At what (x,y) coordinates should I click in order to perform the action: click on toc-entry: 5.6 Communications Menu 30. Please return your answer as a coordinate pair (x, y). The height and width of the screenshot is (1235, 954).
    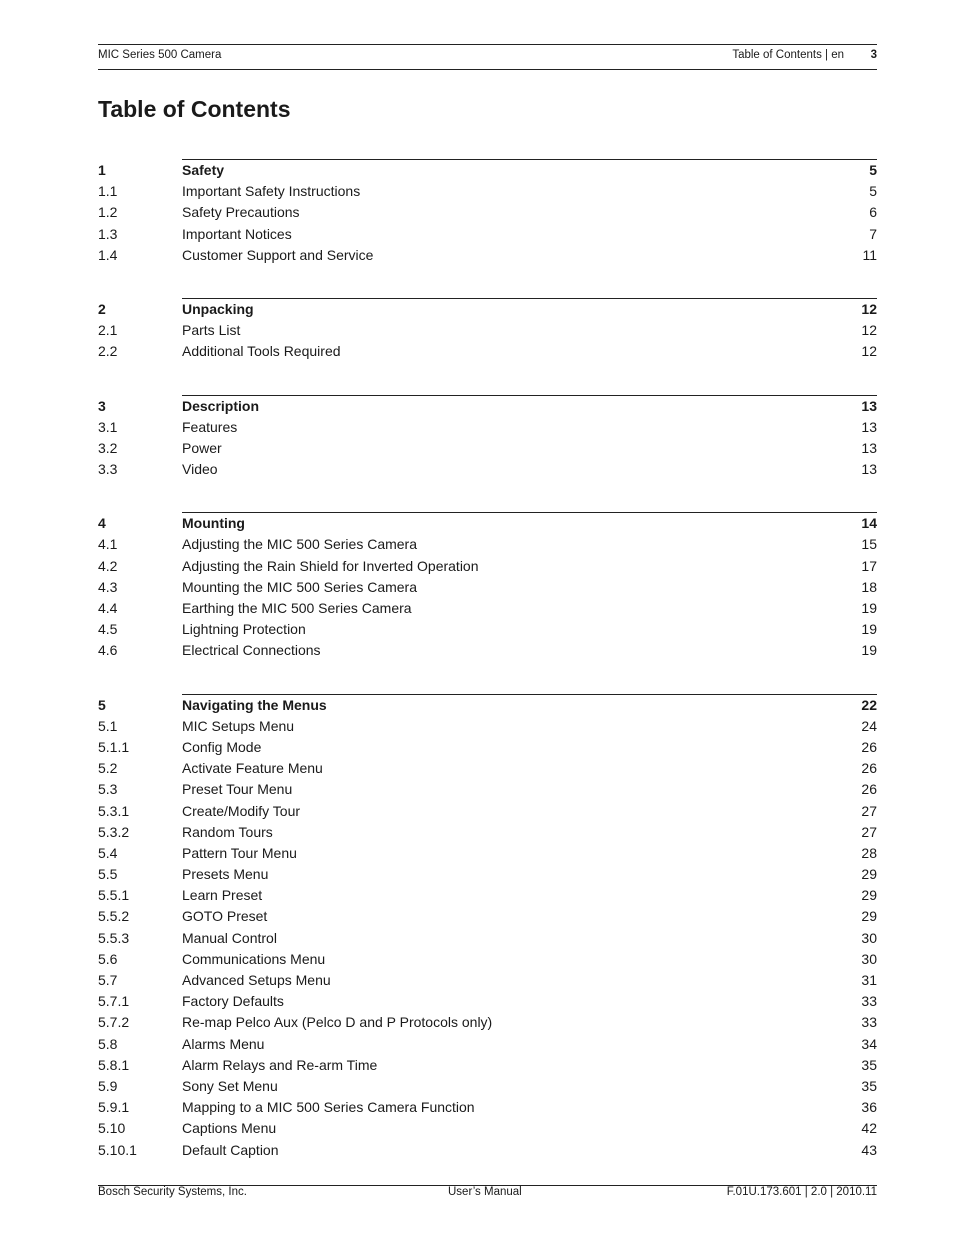
    Looking at the image, I should click on (487, 959).